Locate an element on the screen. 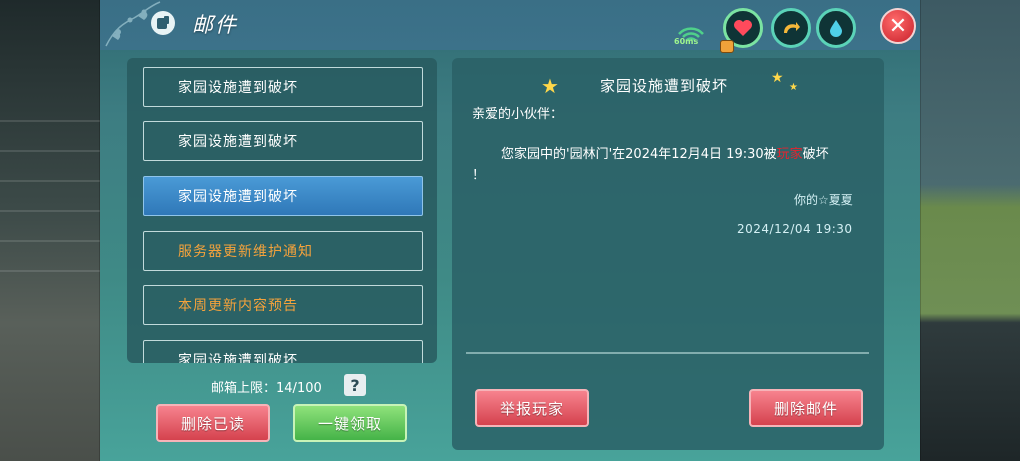 Image resolution: width=1020 pixels, height=461 pixels. mail-greeting: 亲爱的小伙伴： is located at coordinates (518, 114).